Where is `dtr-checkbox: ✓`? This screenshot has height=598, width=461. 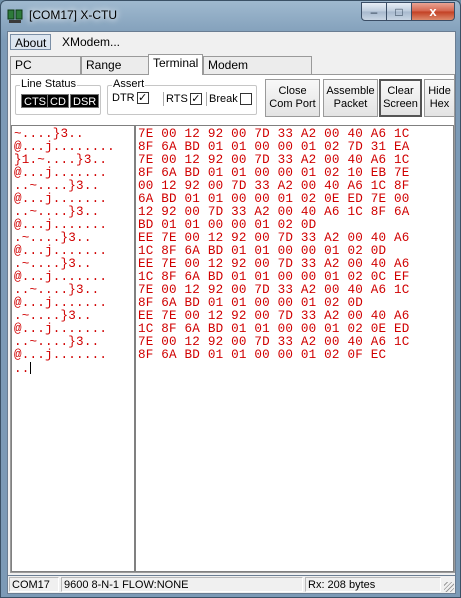
dtr-checkbox: ✓ is located at coordinates (142, 98).